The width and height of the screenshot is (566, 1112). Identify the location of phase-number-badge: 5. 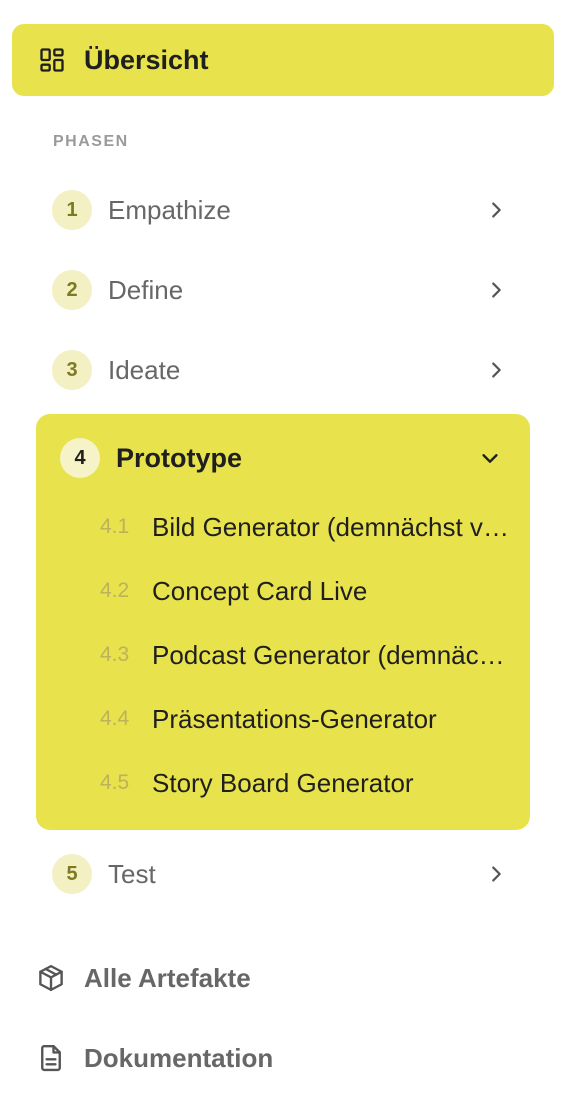
(72, 874).